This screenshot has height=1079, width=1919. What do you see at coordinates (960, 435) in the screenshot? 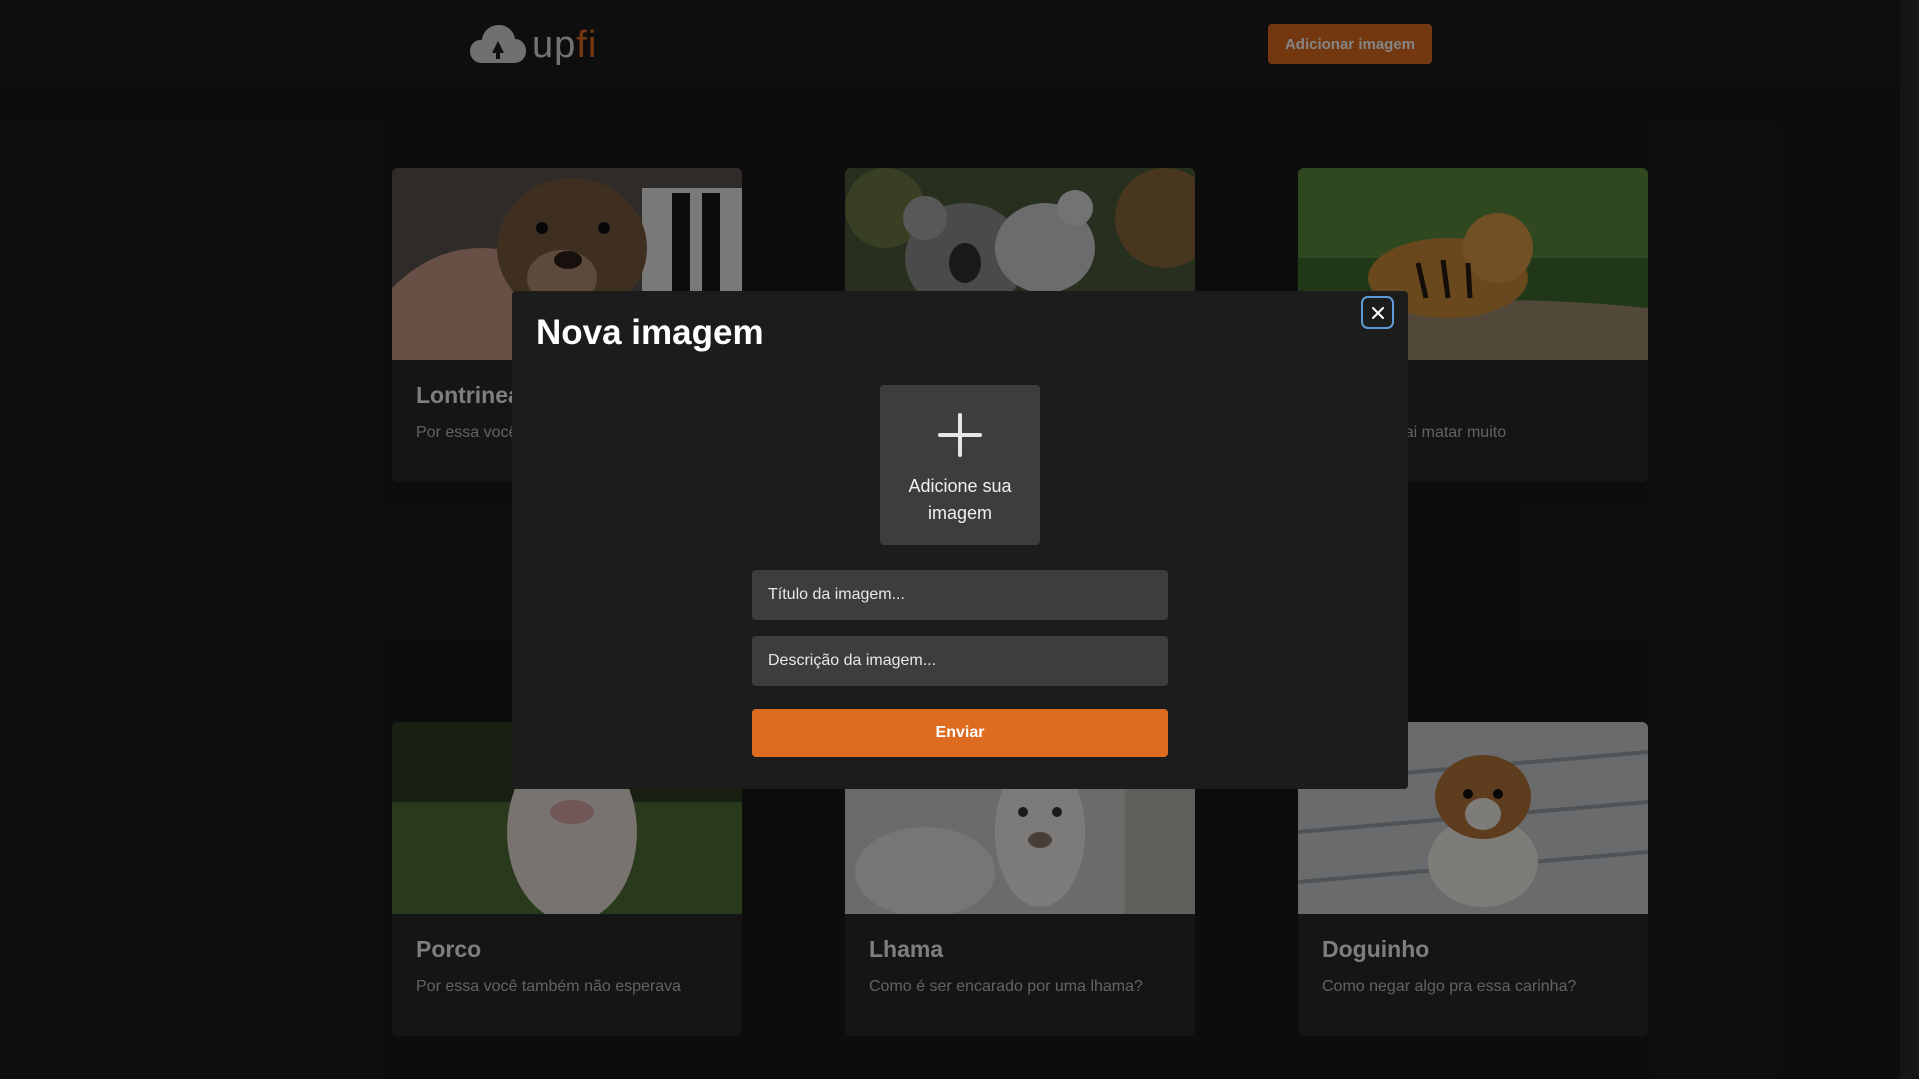
I see `plus-icon` at bounding box center [960, 435].